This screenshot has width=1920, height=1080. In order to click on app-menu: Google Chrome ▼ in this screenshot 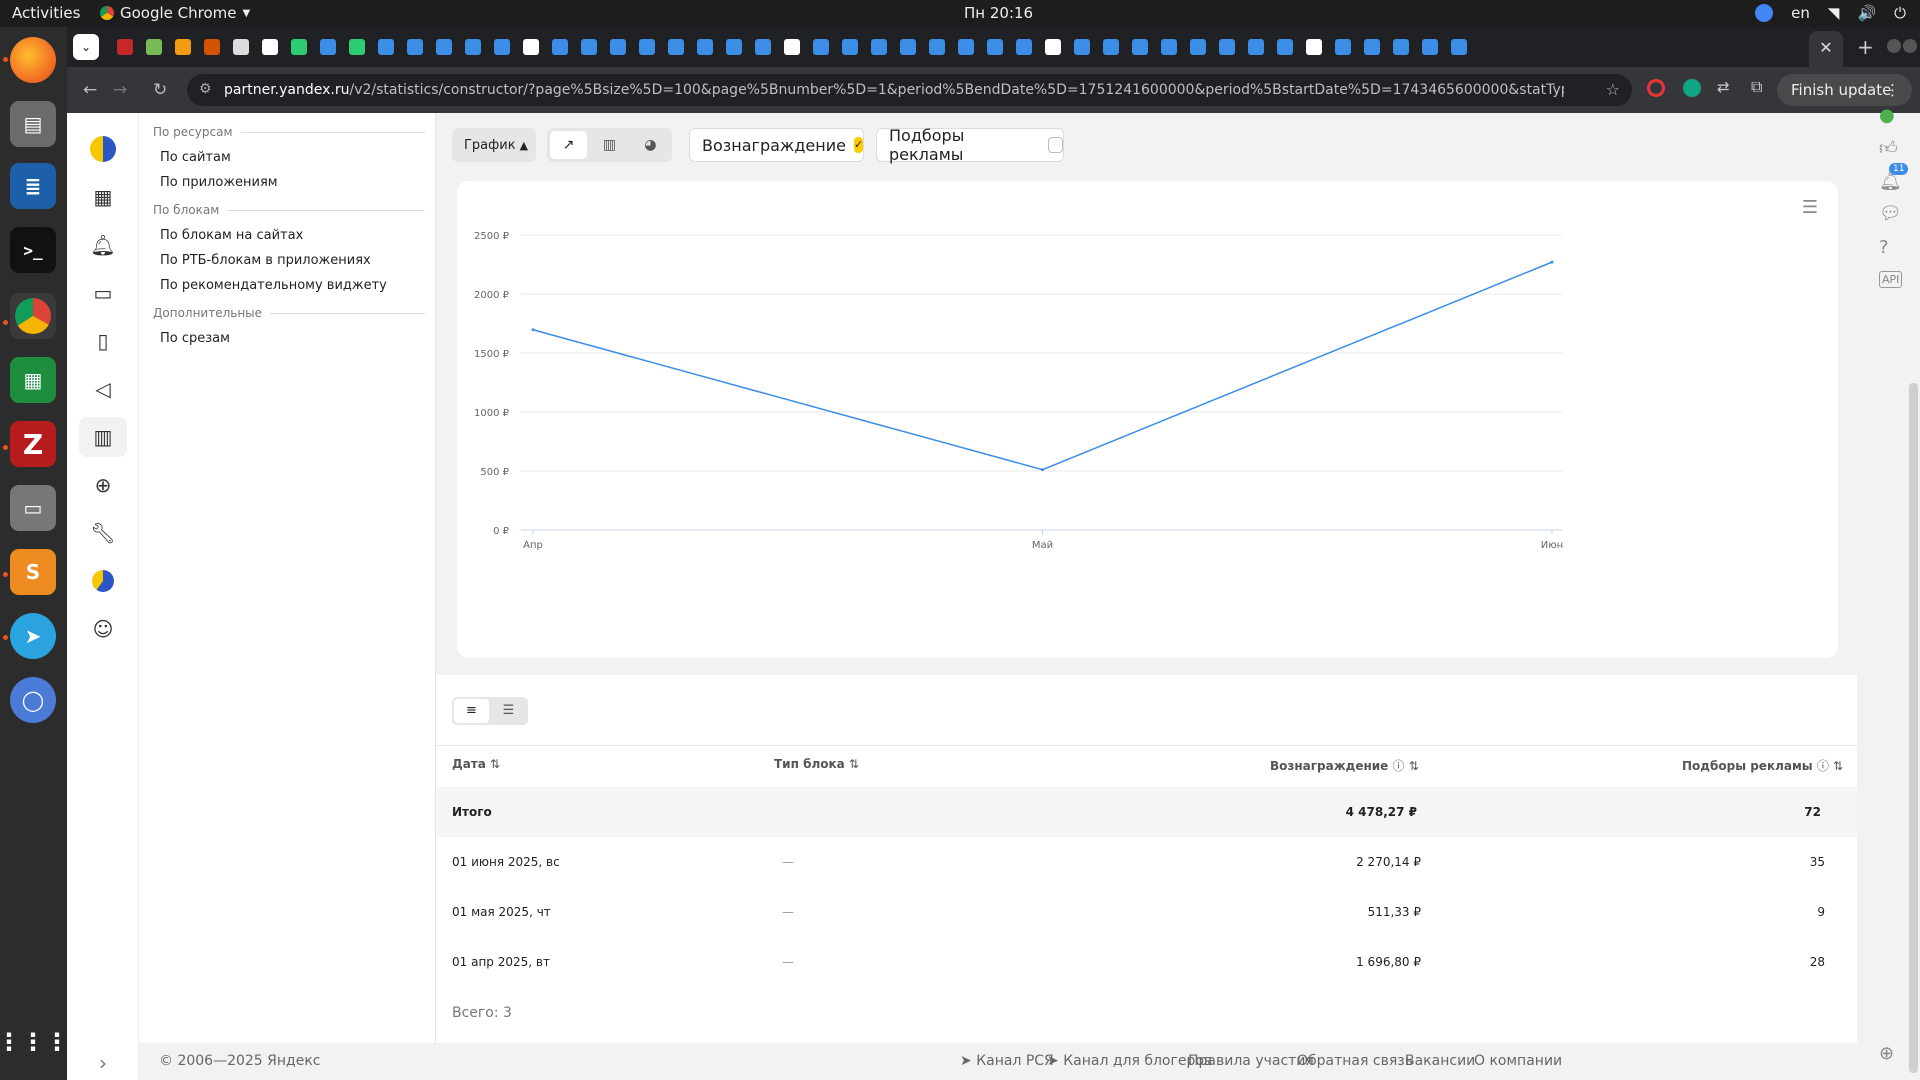, I will do `click(175, 13)`.